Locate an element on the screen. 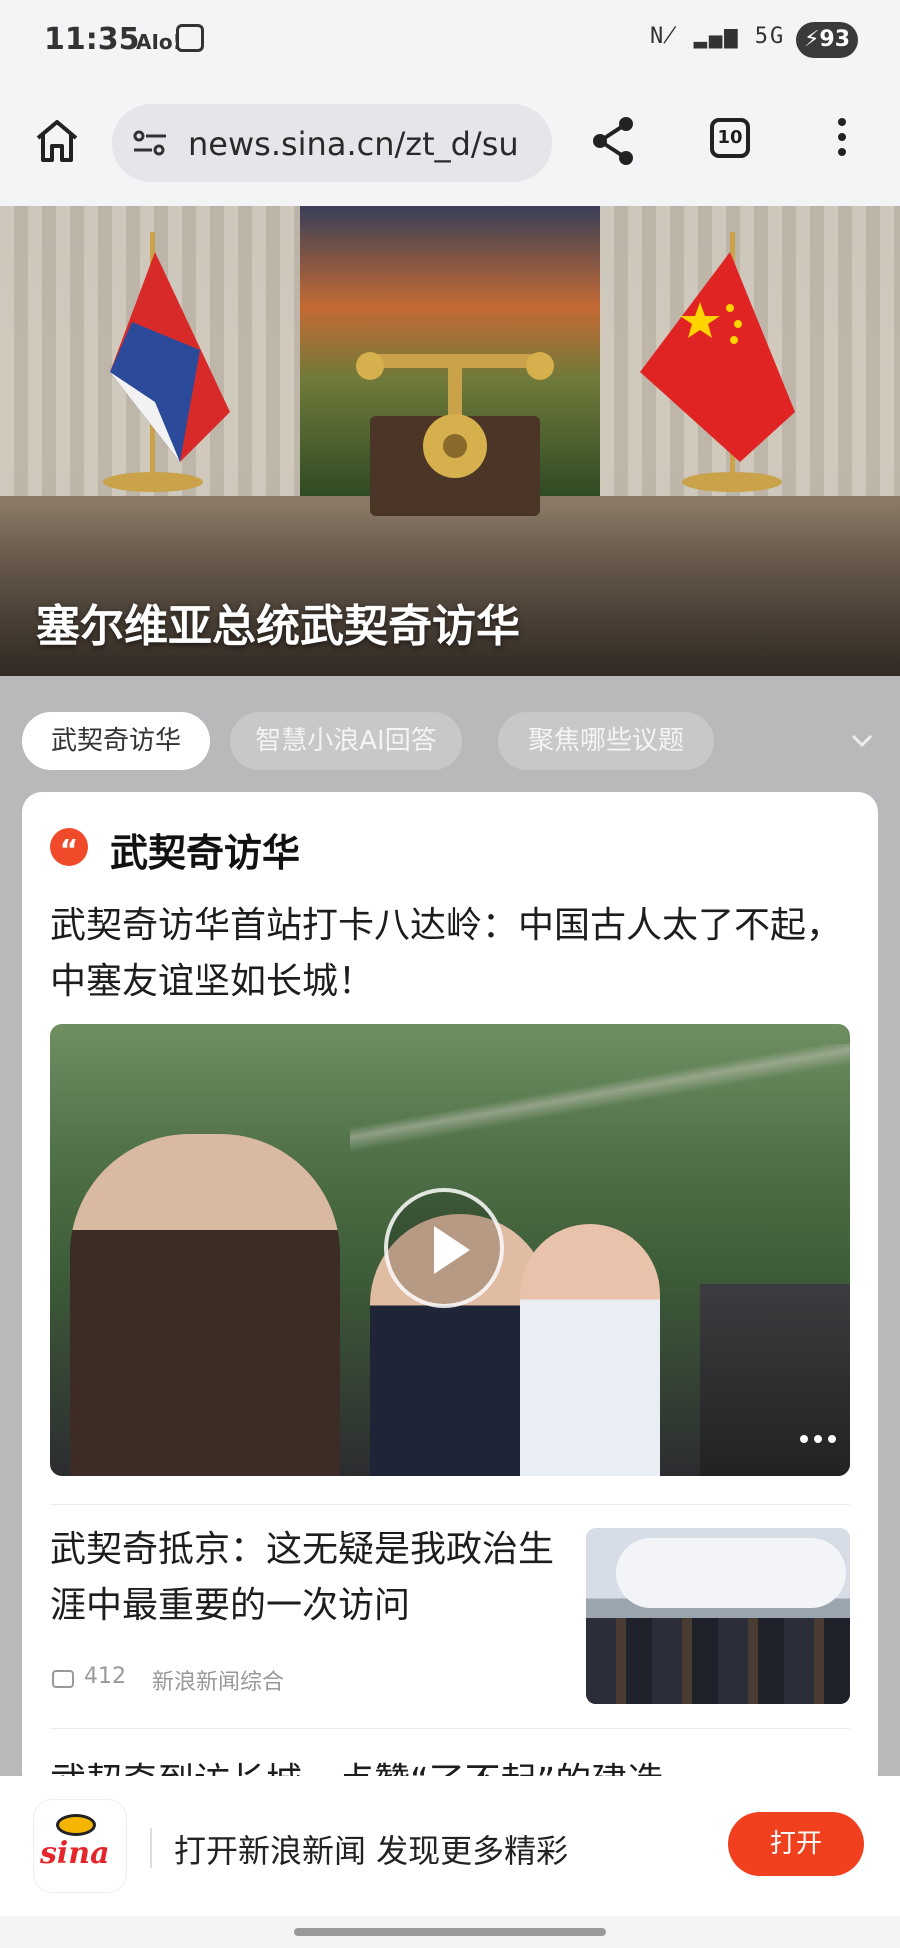  sina-logo-icon: sina is located at coordinates (80, 1846).